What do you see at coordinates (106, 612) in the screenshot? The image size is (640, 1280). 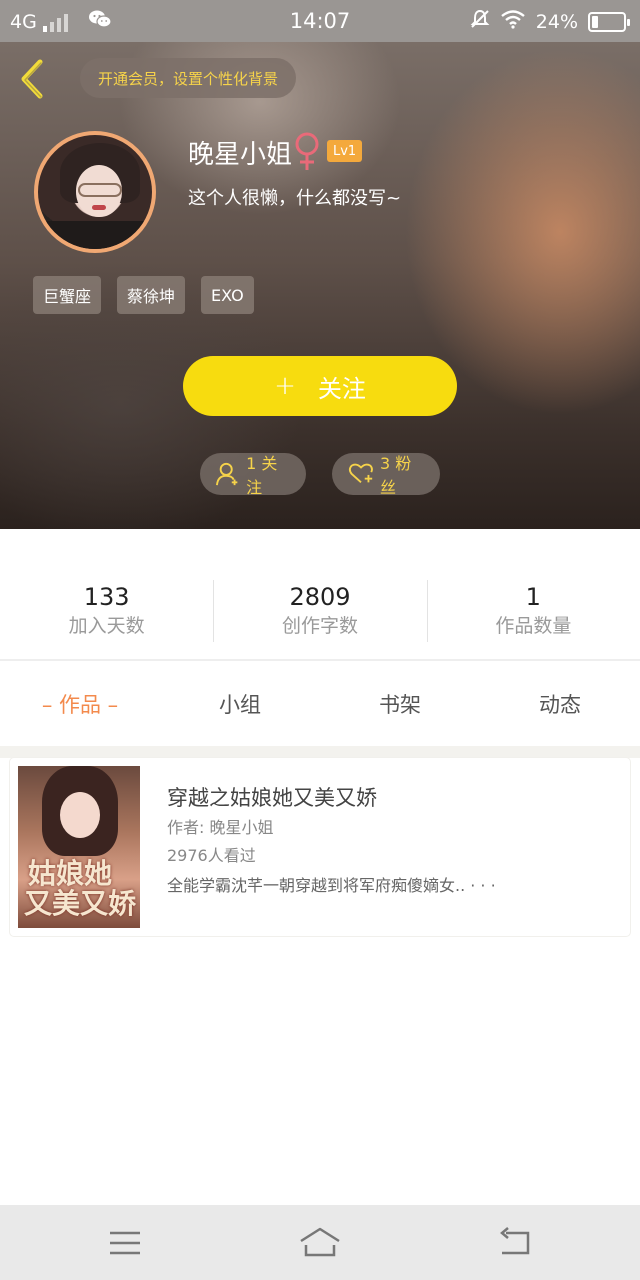 I see `stat-join-days: 133 加入天数` at bounding box center [106, 612].